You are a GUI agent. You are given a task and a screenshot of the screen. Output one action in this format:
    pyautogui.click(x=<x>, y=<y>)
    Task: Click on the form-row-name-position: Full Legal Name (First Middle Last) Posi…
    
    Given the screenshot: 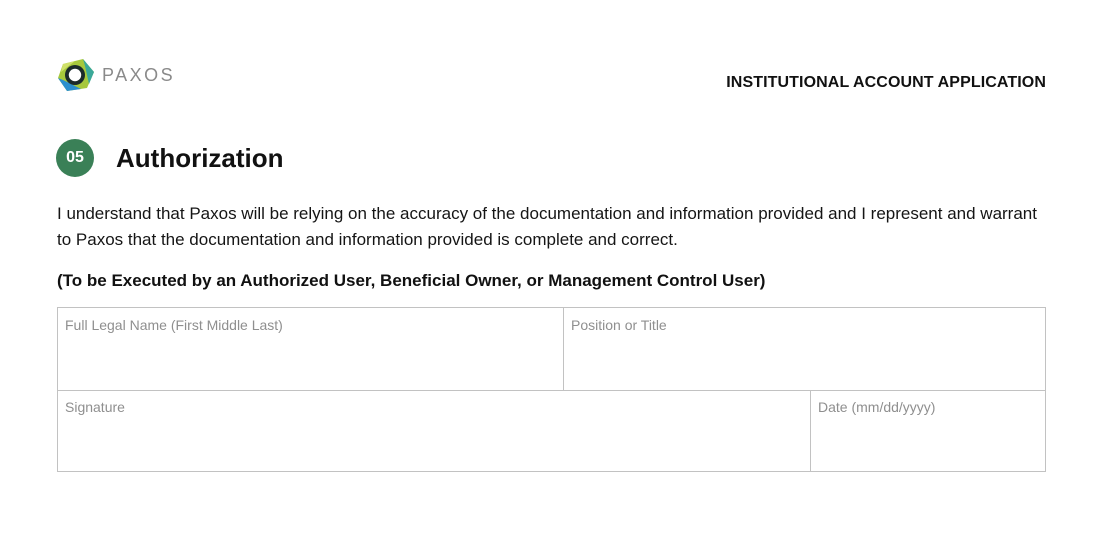 What is the action you would take?
    pyautogui.click(x=551, y=349)
    